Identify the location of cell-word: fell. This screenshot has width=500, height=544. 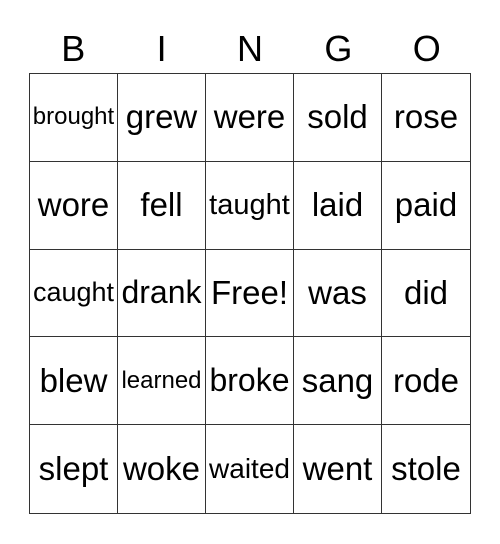
(161, 205).